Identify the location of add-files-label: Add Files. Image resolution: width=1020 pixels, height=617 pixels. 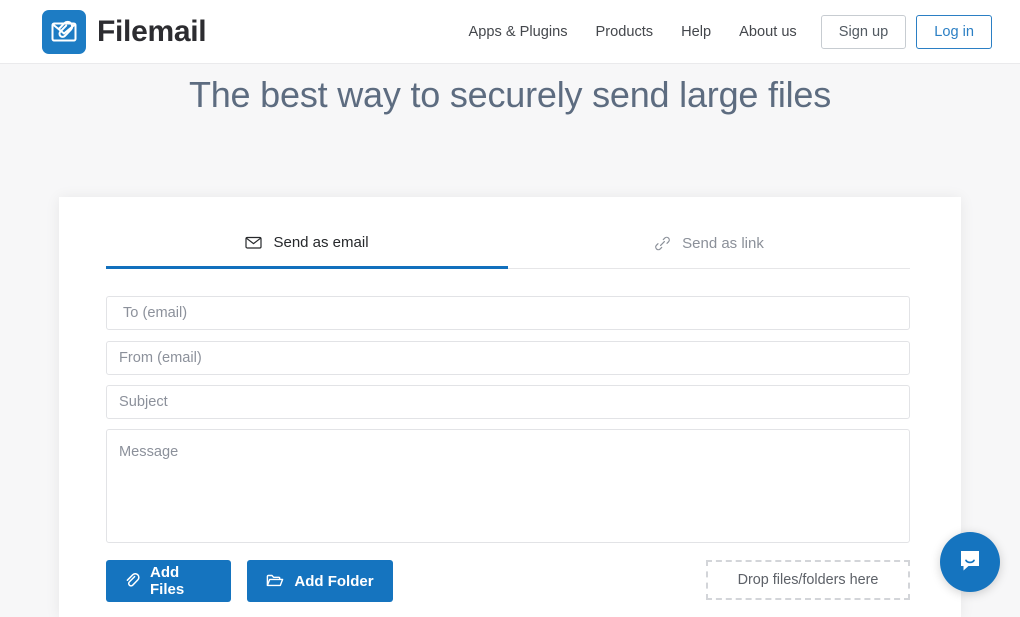
(181, 581).